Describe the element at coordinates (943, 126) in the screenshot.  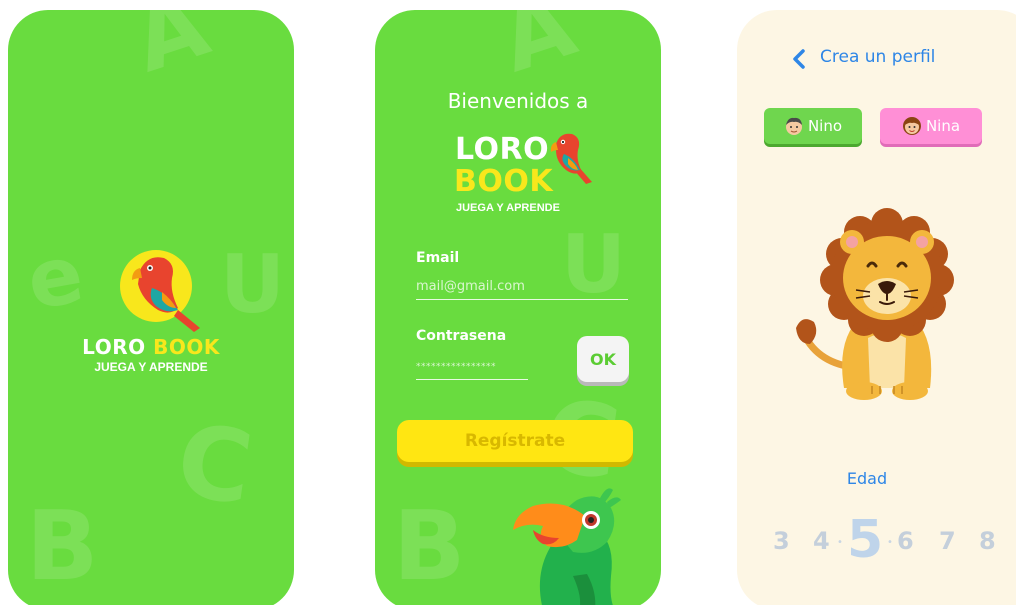
I see `girl-label: Nina` at that location.